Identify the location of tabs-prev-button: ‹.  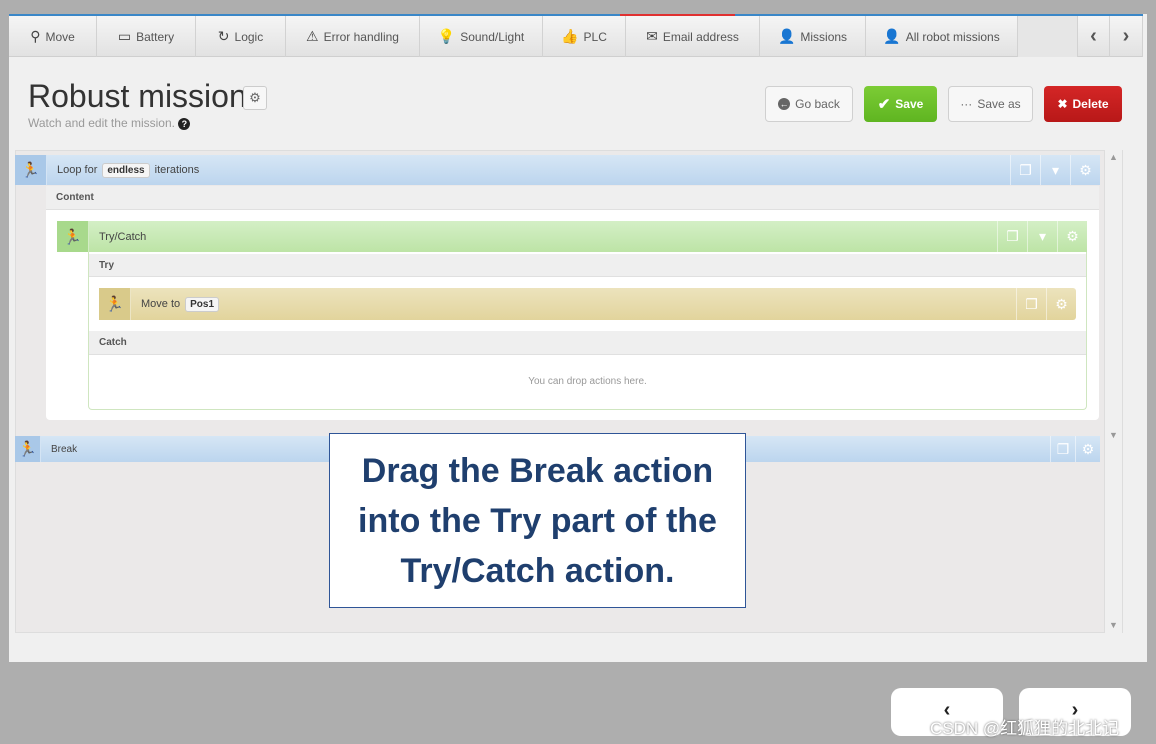
(1094, 36).